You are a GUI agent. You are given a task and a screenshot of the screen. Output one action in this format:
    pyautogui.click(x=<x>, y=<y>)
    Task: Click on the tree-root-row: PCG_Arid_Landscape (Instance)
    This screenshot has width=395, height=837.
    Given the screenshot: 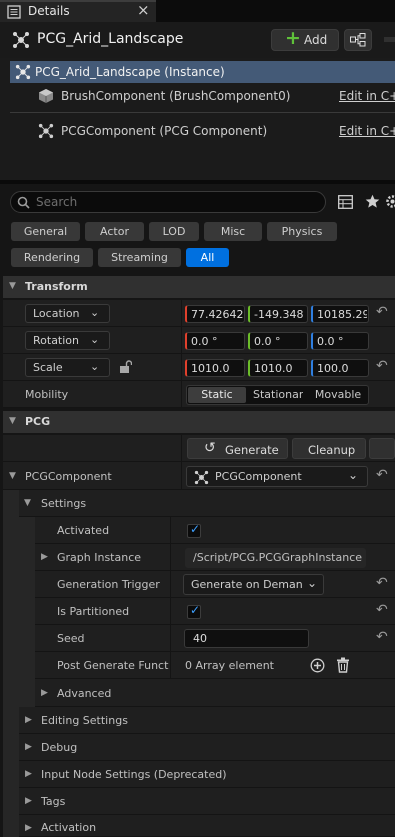 What is the action you would take?
    pyautogui.click(x=202, y=72)
    